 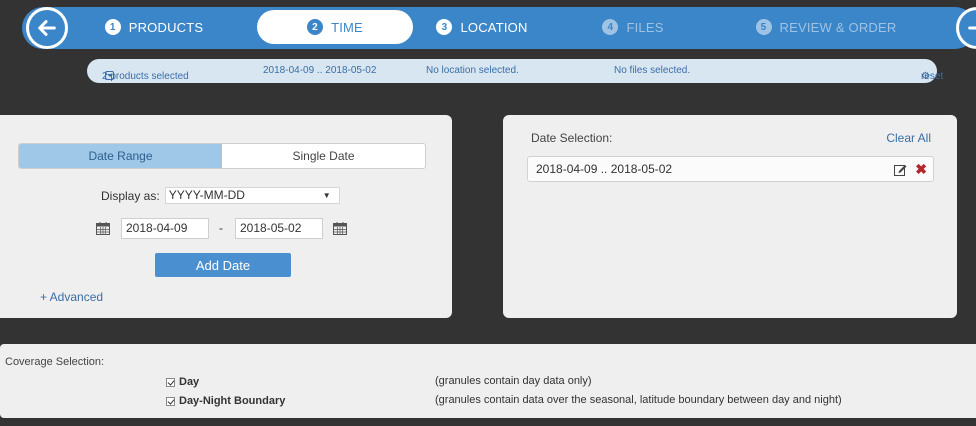 I want to click on summary-products: 2 products selected, so click(x=145, y=73).